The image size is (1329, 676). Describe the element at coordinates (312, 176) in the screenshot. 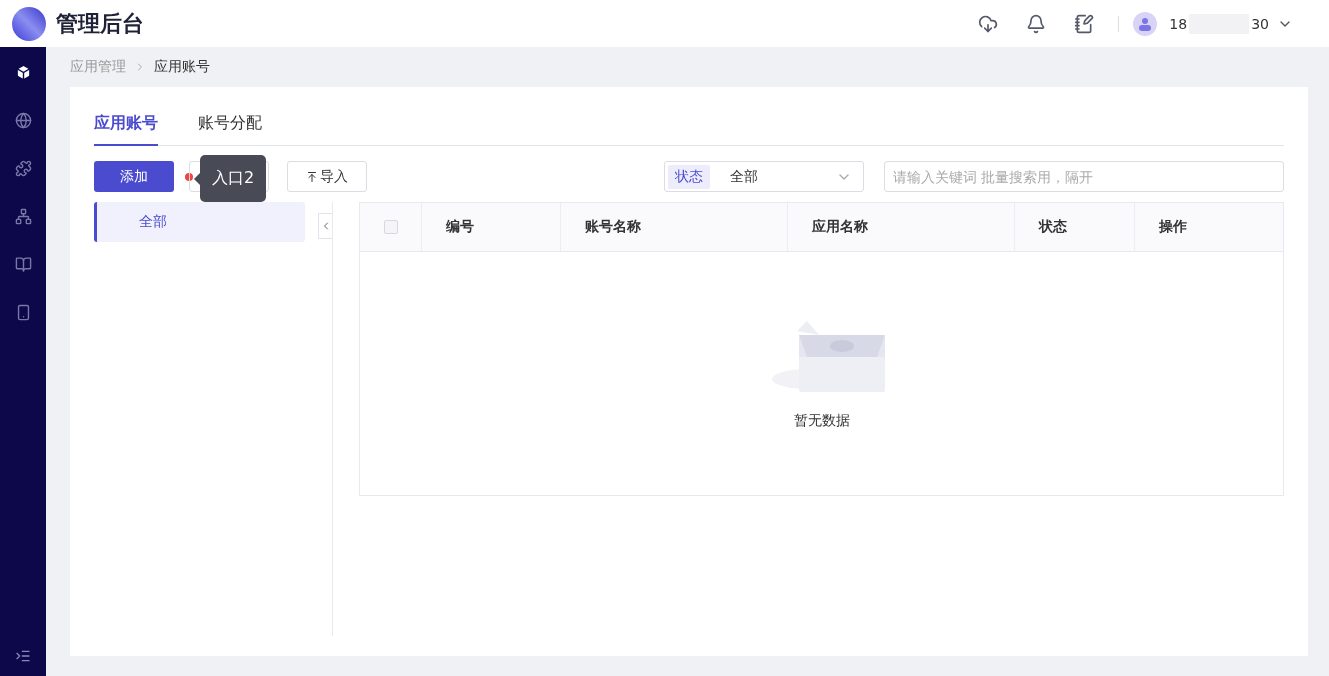

I see `upload-icon` at that location.